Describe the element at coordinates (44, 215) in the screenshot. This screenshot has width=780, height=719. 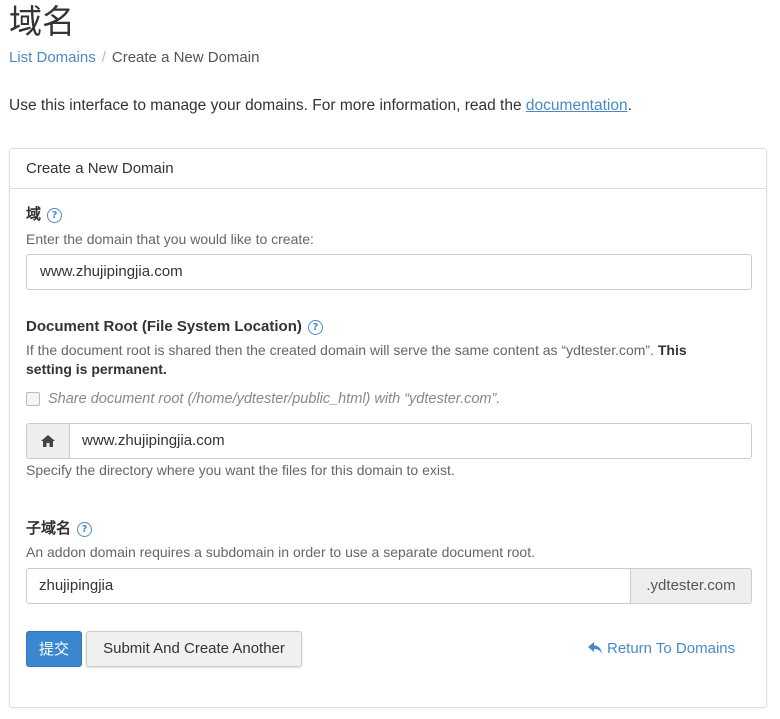
I see `domain-label-row: 域 ?` at that location.